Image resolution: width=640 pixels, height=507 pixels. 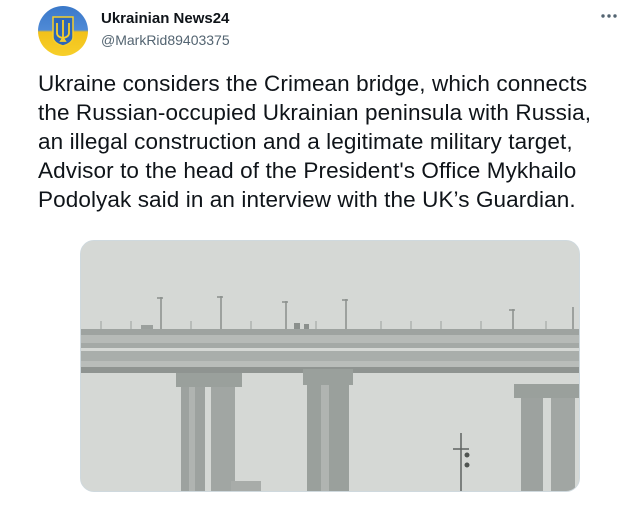 What do you see at coordinates (609, 16) in the screenshot?
I see `more-horizontal-icon` at bounding box center [609, 16].